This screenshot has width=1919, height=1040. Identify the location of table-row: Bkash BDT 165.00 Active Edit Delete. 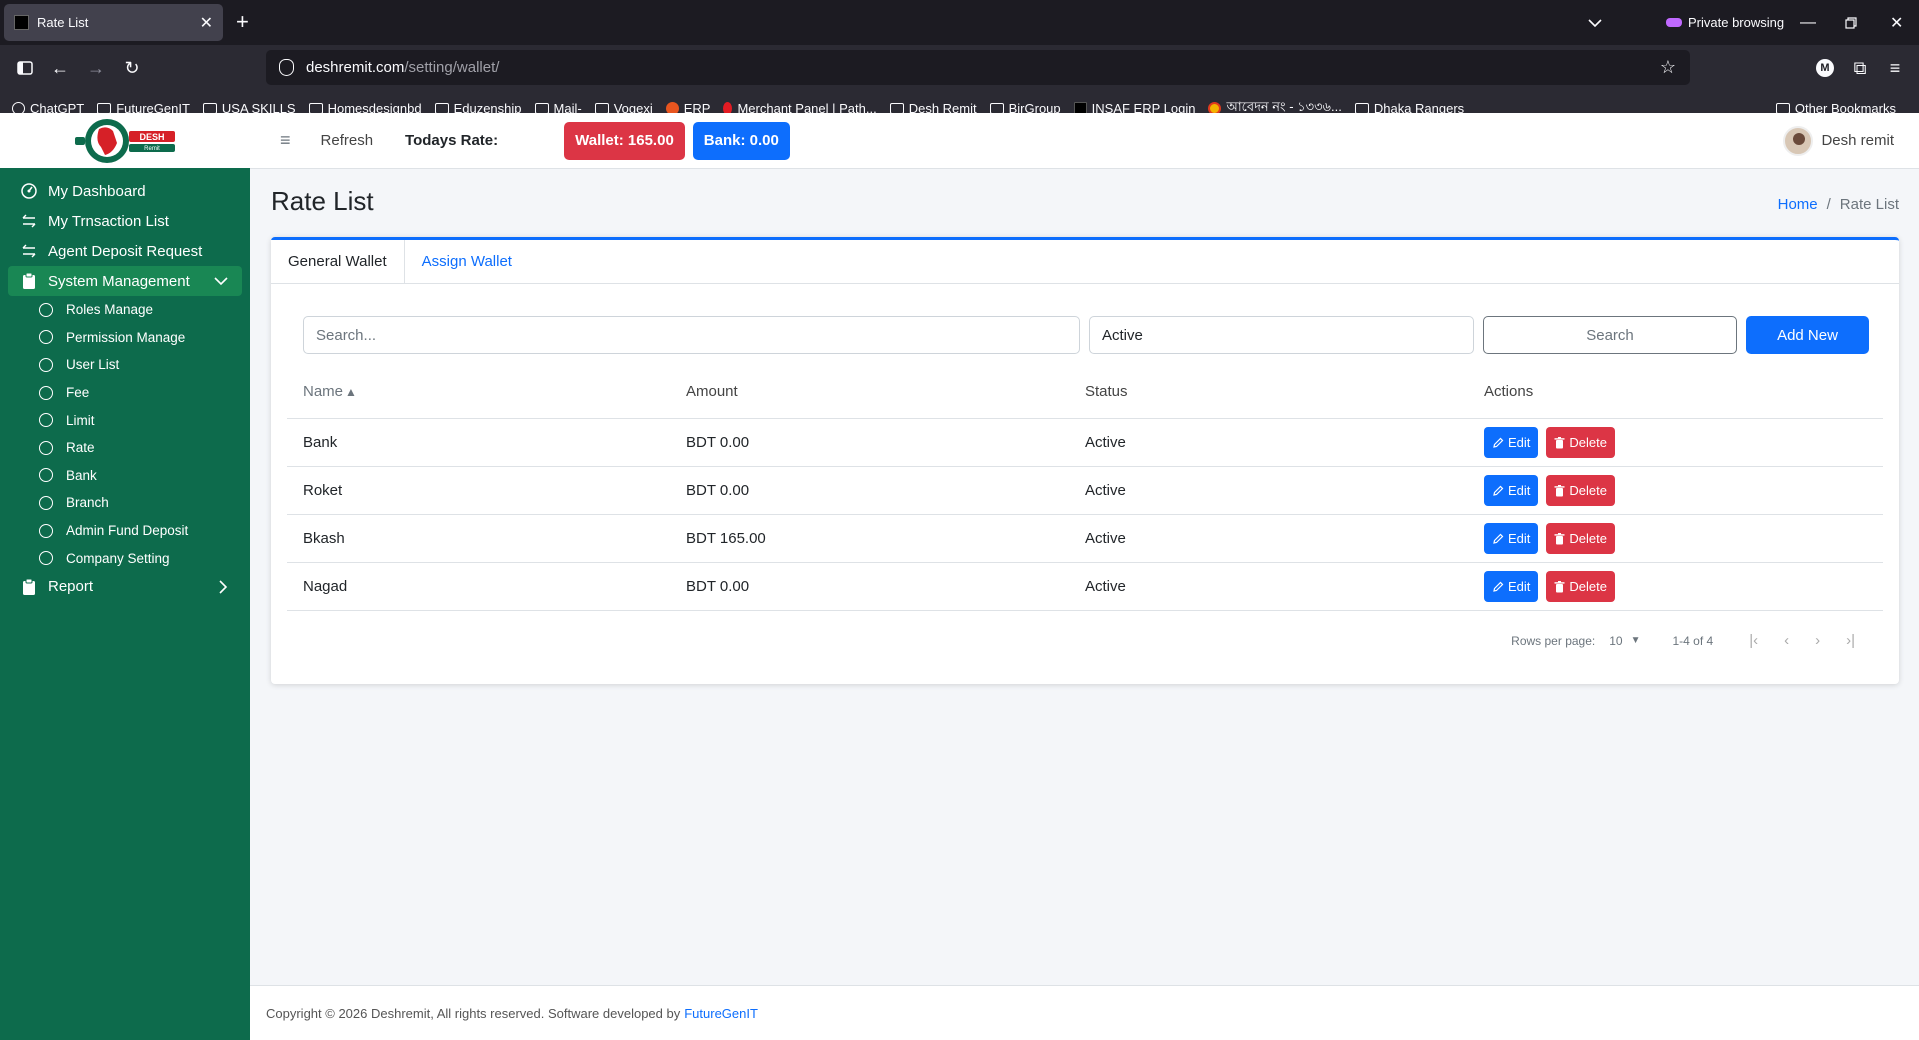
(1085, 539).